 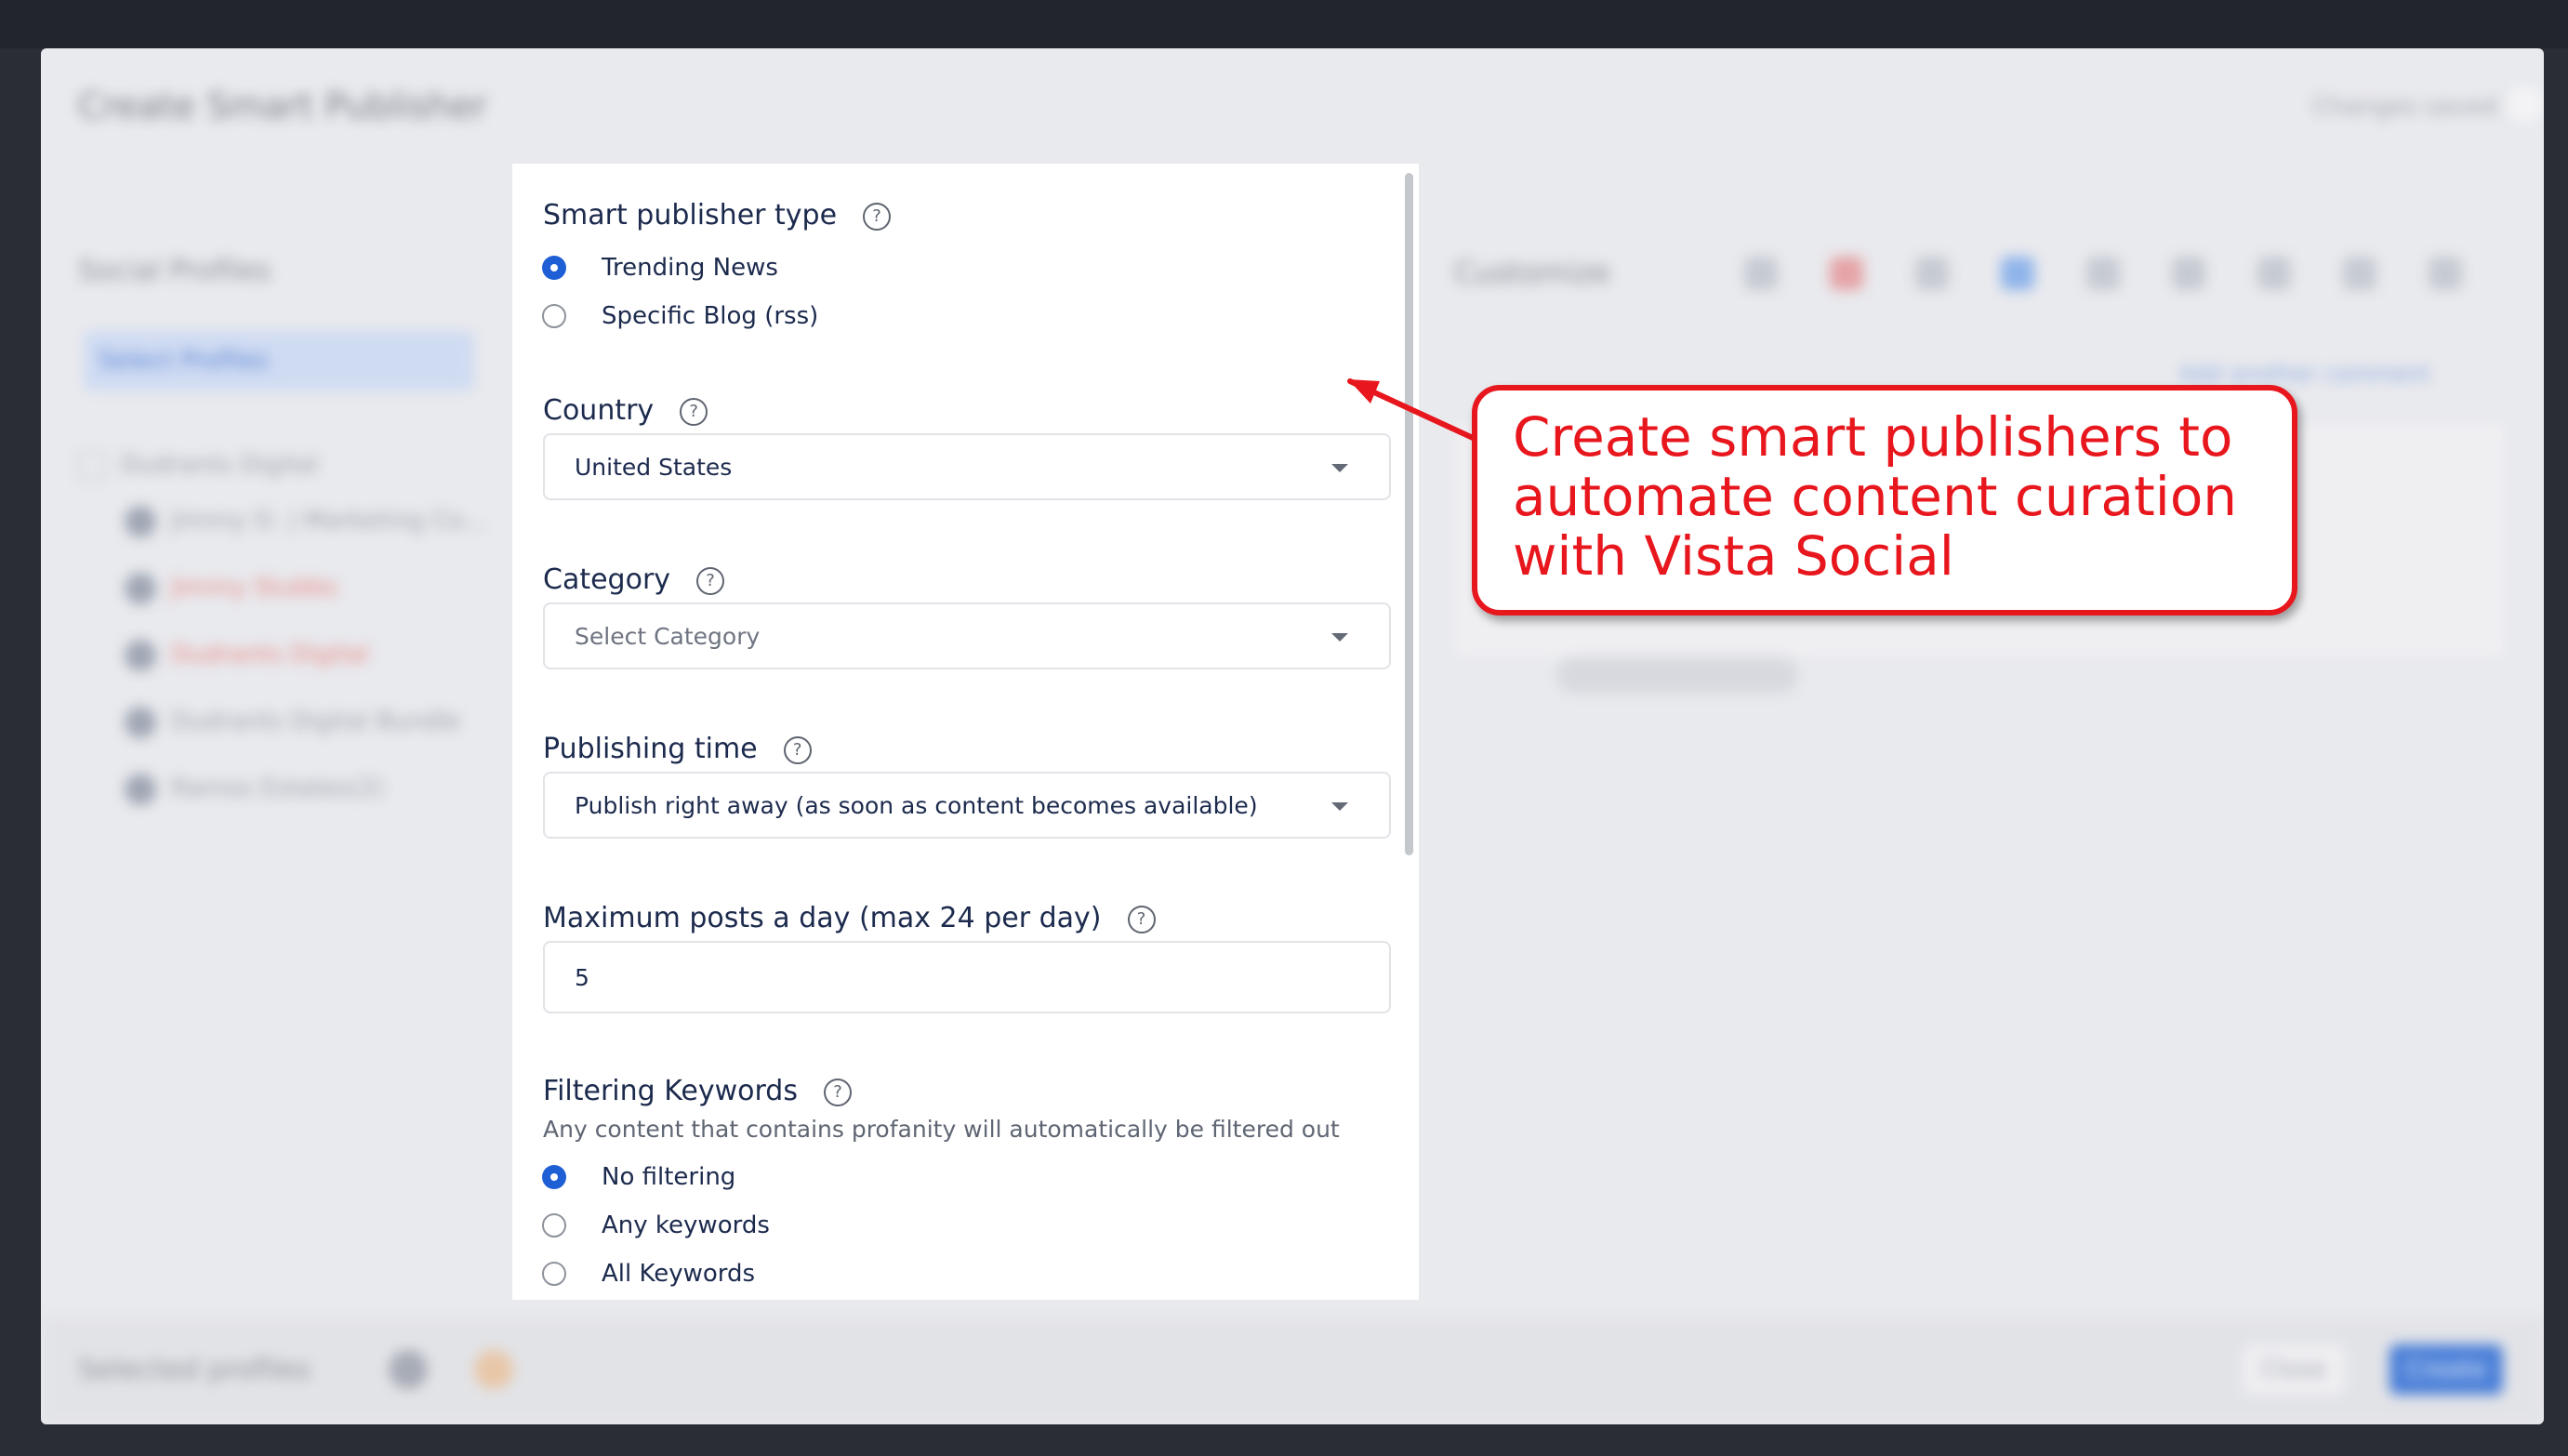 I want to click on create-button: Create, so click(x=2446, y=1369).